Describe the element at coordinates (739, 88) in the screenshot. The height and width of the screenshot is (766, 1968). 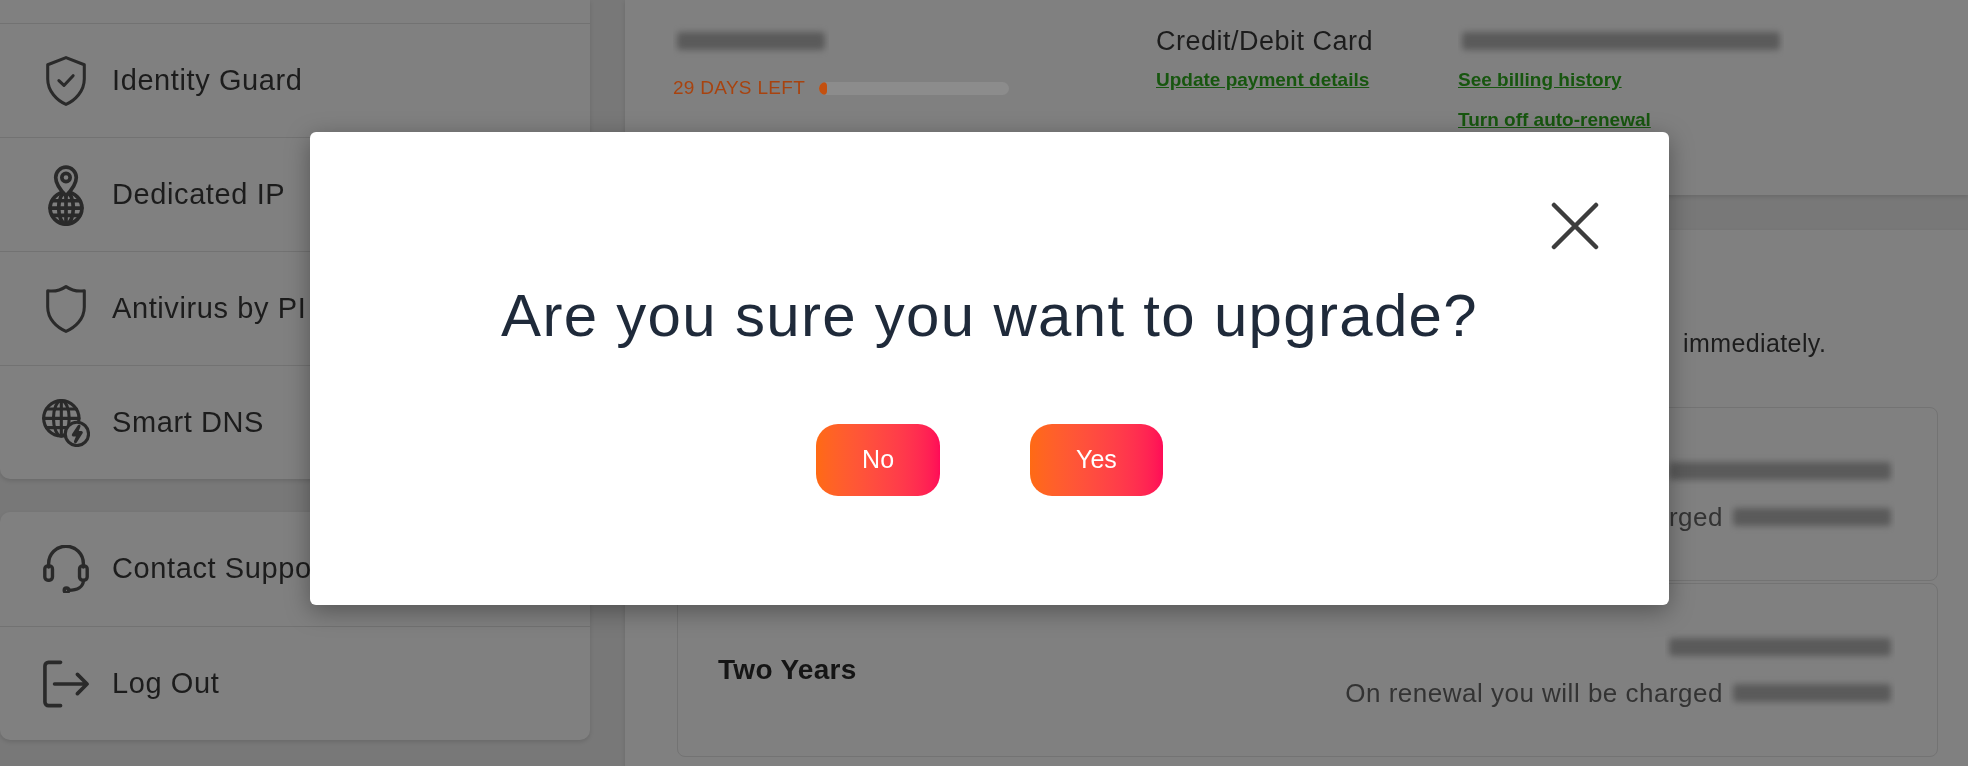
I see `days-left-text: 29 DAYS LEFT` at that location.